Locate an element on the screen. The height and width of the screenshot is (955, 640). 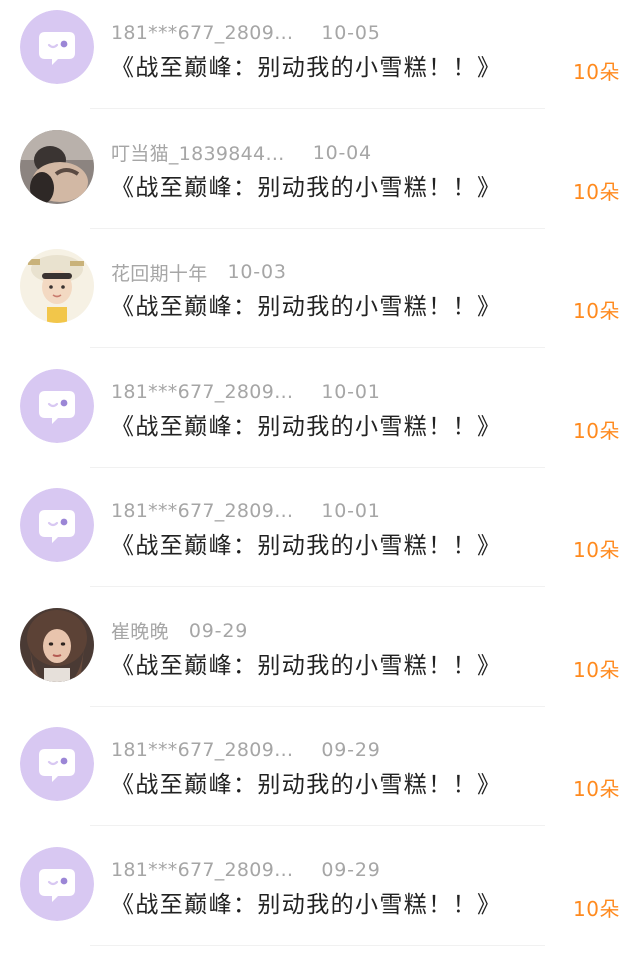
record-date: 10-03 is located at coordinates (257, 272).